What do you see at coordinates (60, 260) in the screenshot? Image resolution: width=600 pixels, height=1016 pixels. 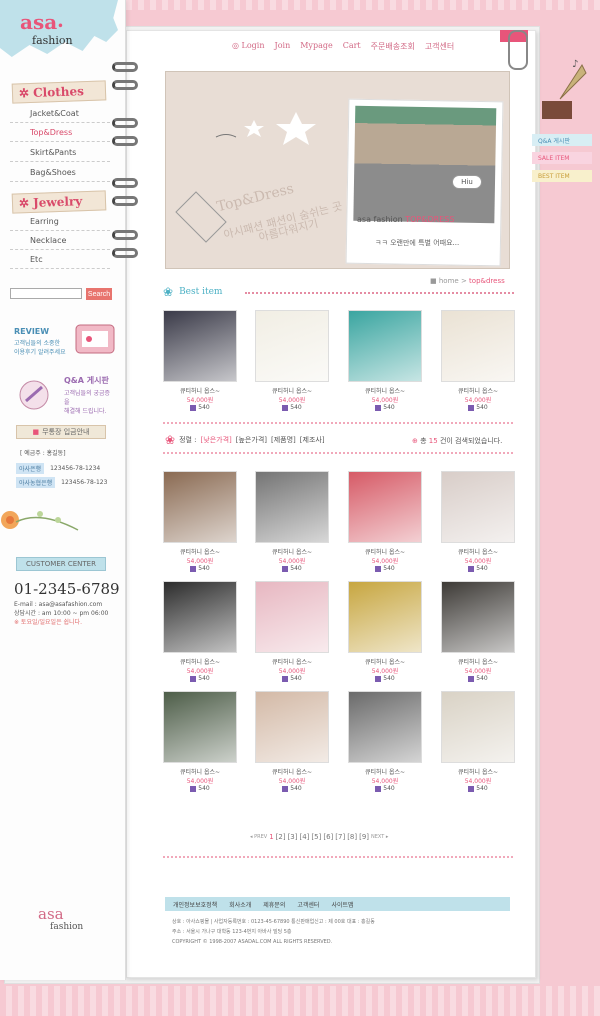 I see `menu-etc: Etc` at bounding box center [60, 260].